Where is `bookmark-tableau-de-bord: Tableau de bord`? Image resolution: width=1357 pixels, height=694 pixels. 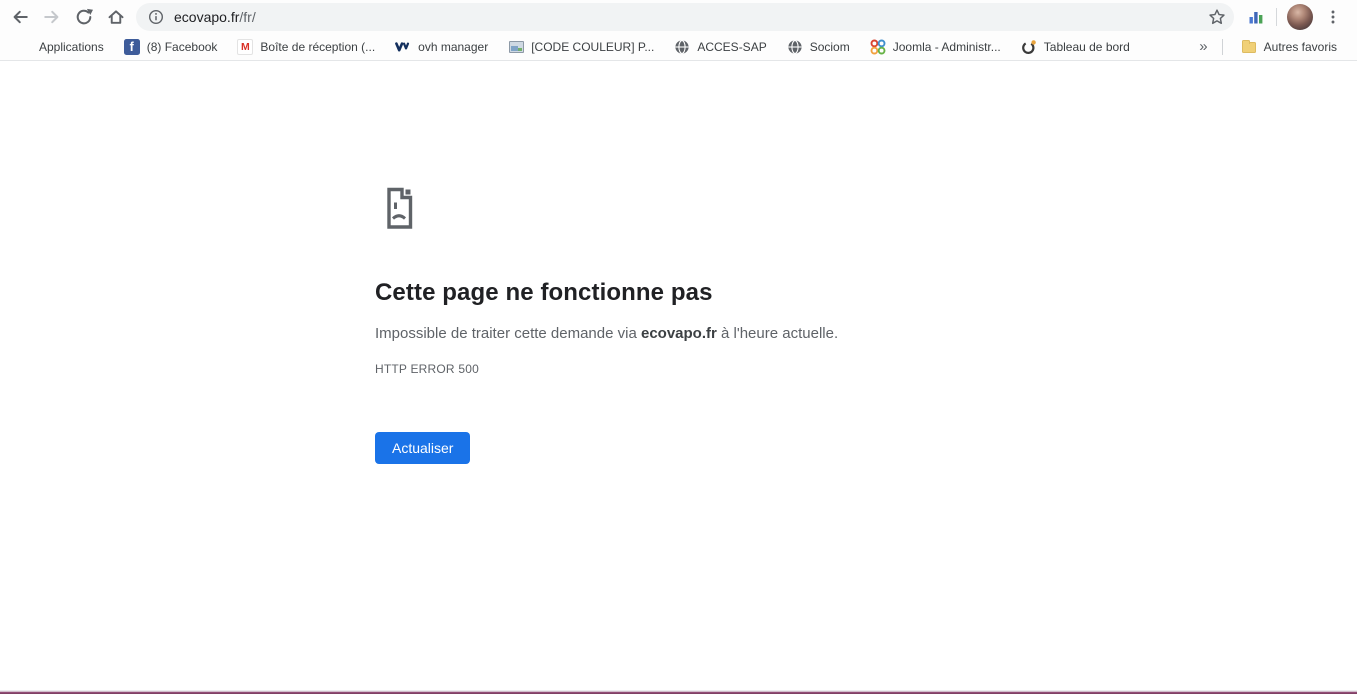
bookmark-tableau-de-bord: Tableau de bord is located at coordinates (1075, 47).